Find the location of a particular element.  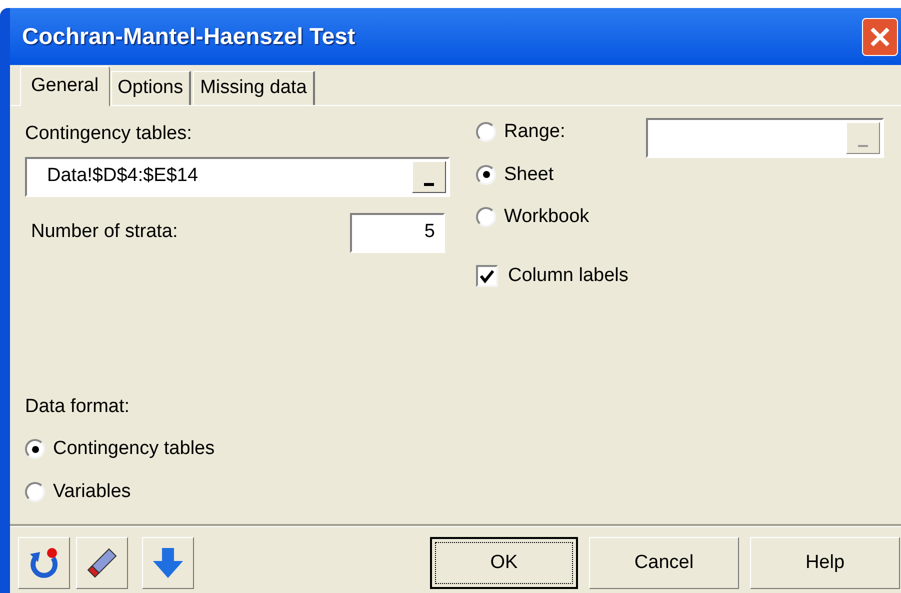

range-field: Data!$D$4:$E$14 is located at coordinates (237, 176).